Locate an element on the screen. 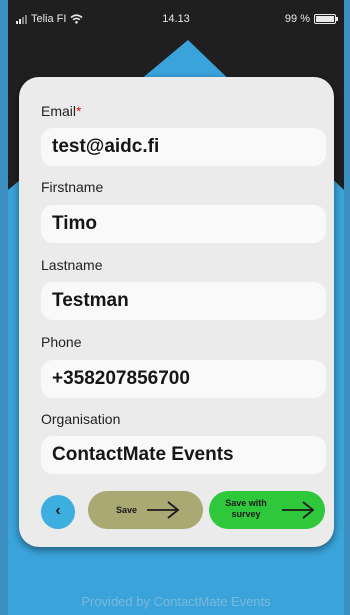  lastname-label: Lastname is located at coordinates (72, 265).